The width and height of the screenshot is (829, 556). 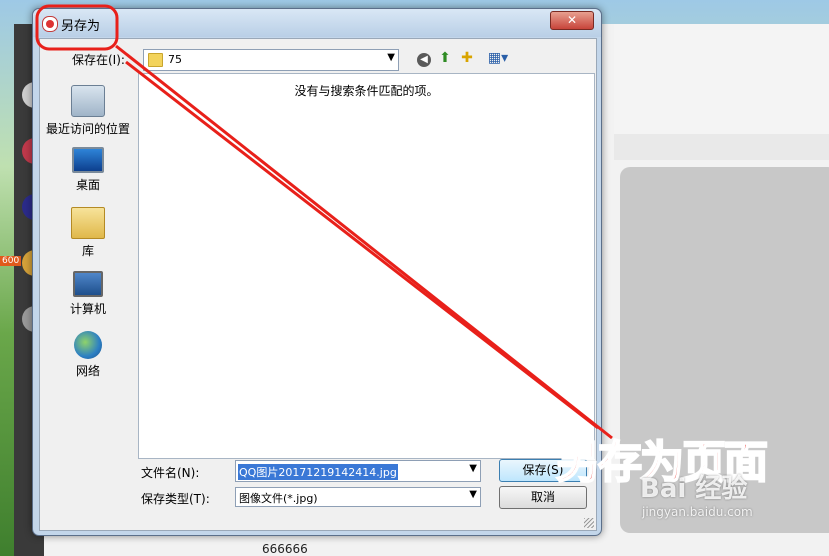 What do you see at coordinates (98, 60) in the screenshot?
I see `save-in-label: 保存在(I):` at bounding box center [98, 60].